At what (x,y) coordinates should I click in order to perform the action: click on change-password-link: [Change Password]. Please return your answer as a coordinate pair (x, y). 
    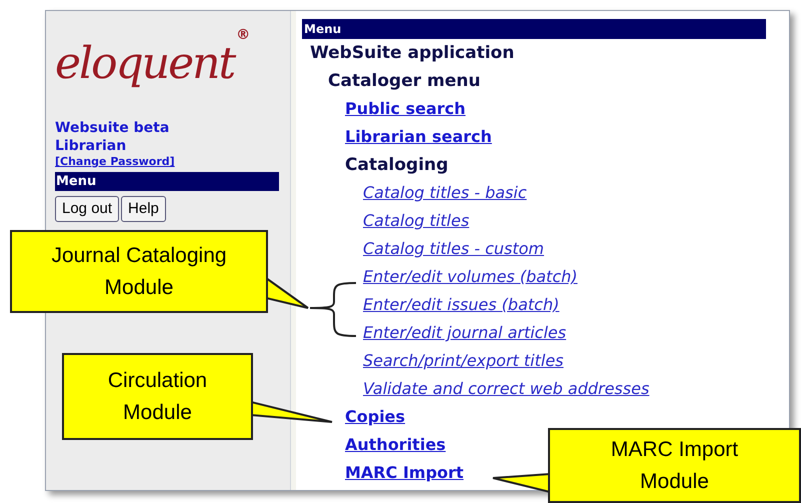
    Looking at the image, I should click on (115, 162).